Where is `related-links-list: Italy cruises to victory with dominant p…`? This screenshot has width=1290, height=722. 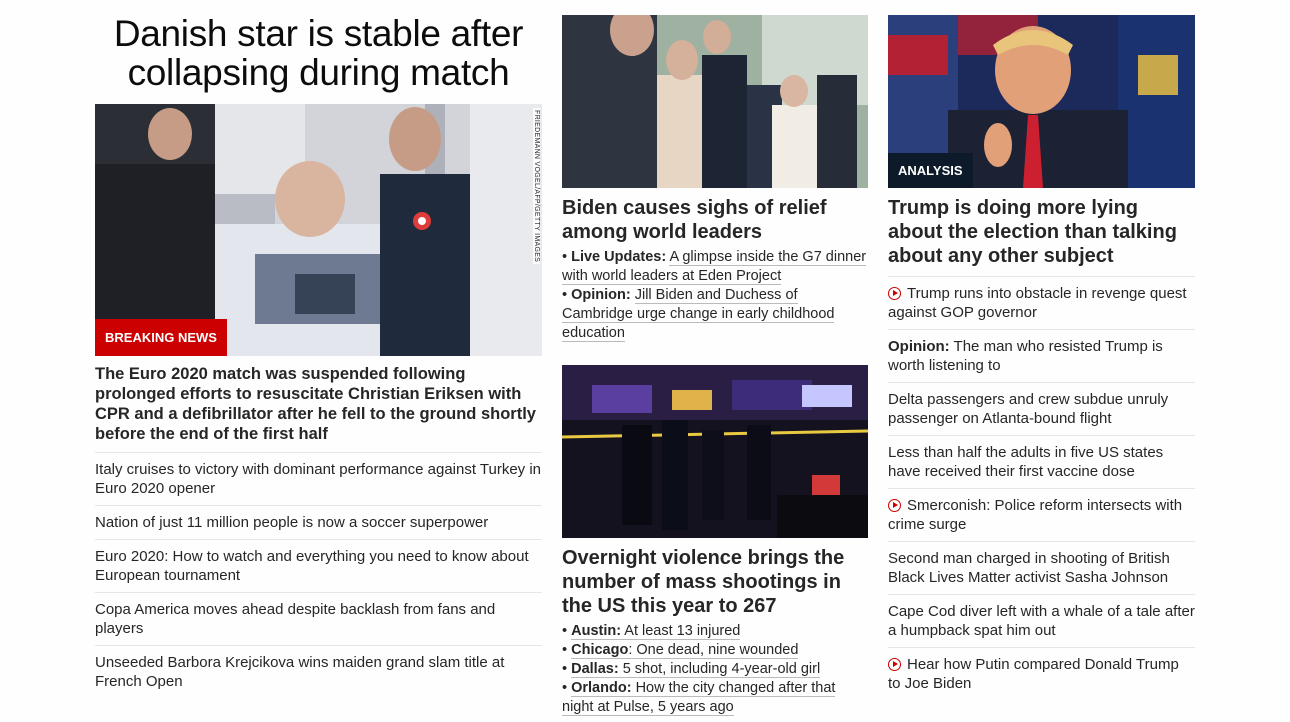
related-links-list: Italy cruises to victory with dominant p… is located at coordinates (318, 575).